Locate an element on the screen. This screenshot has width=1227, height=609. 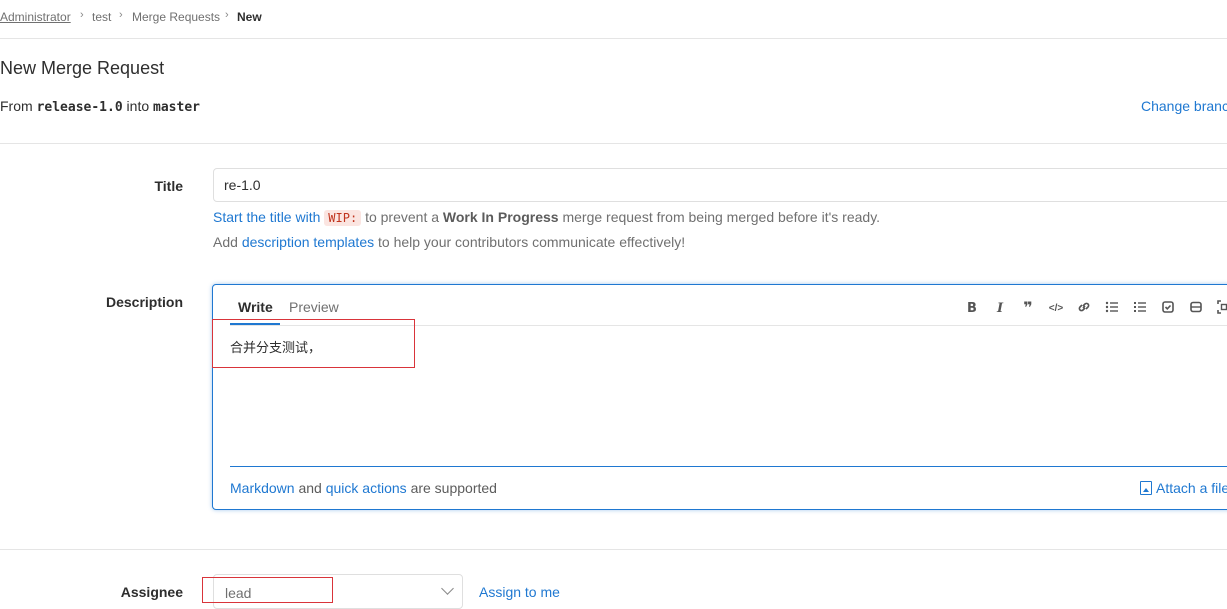
description-label: Description is located at coordinates (144, 302).